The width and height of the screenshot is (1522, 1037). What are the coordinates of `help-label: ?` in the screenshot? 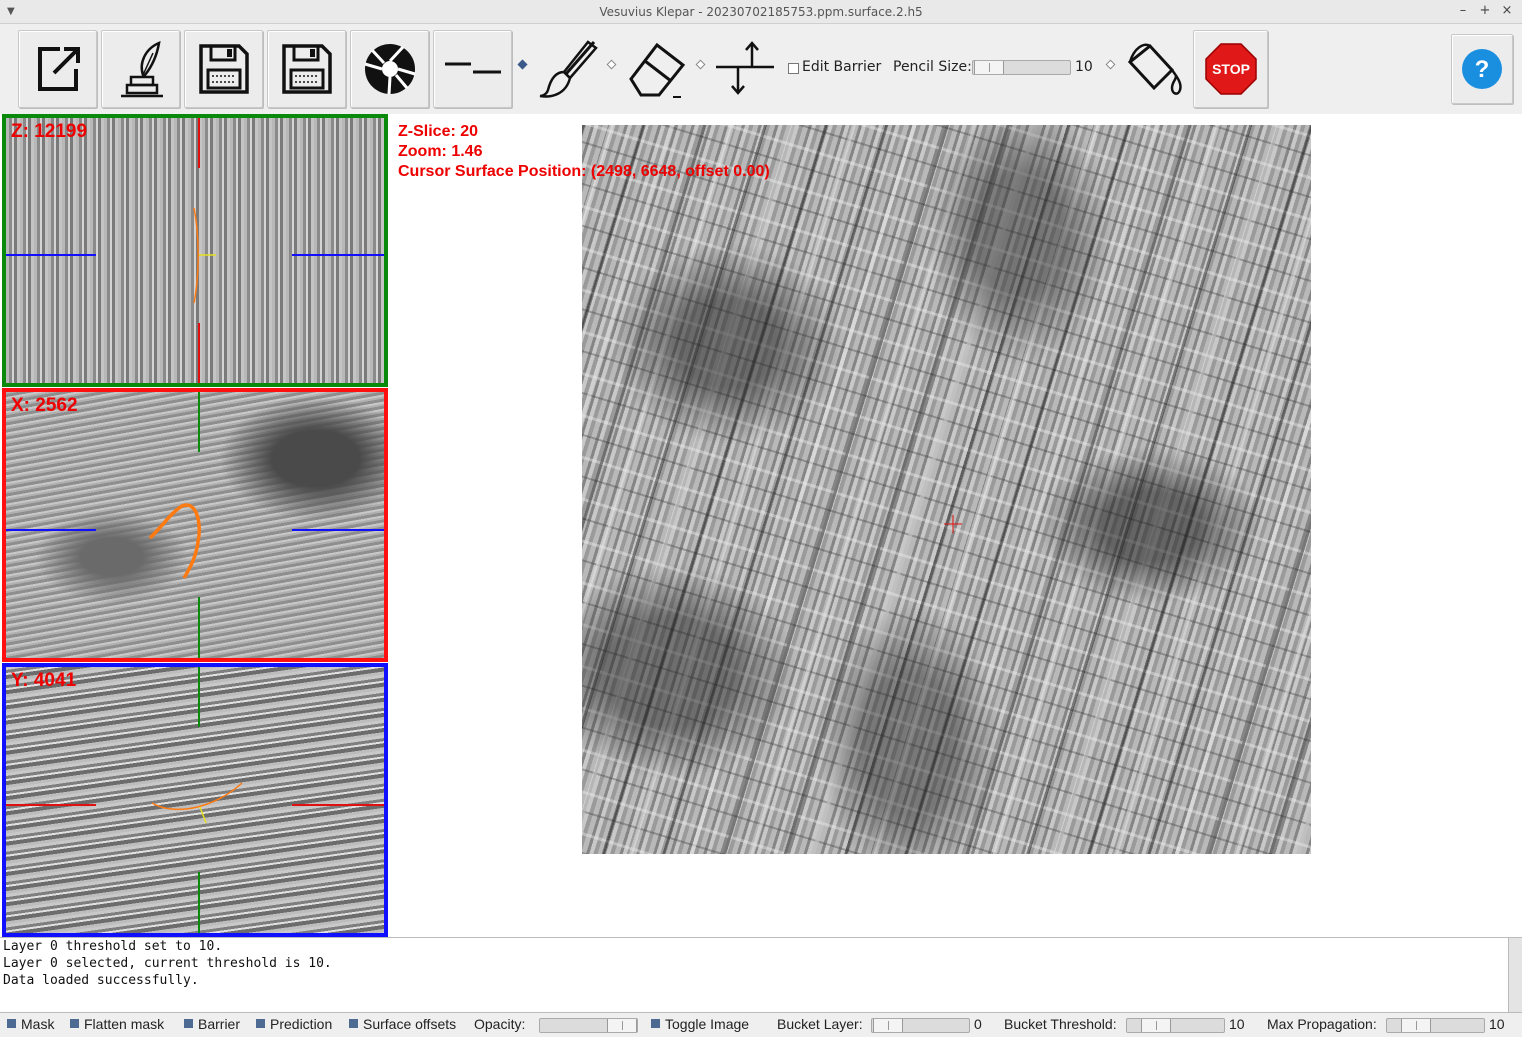 It's located at (1482, 69).